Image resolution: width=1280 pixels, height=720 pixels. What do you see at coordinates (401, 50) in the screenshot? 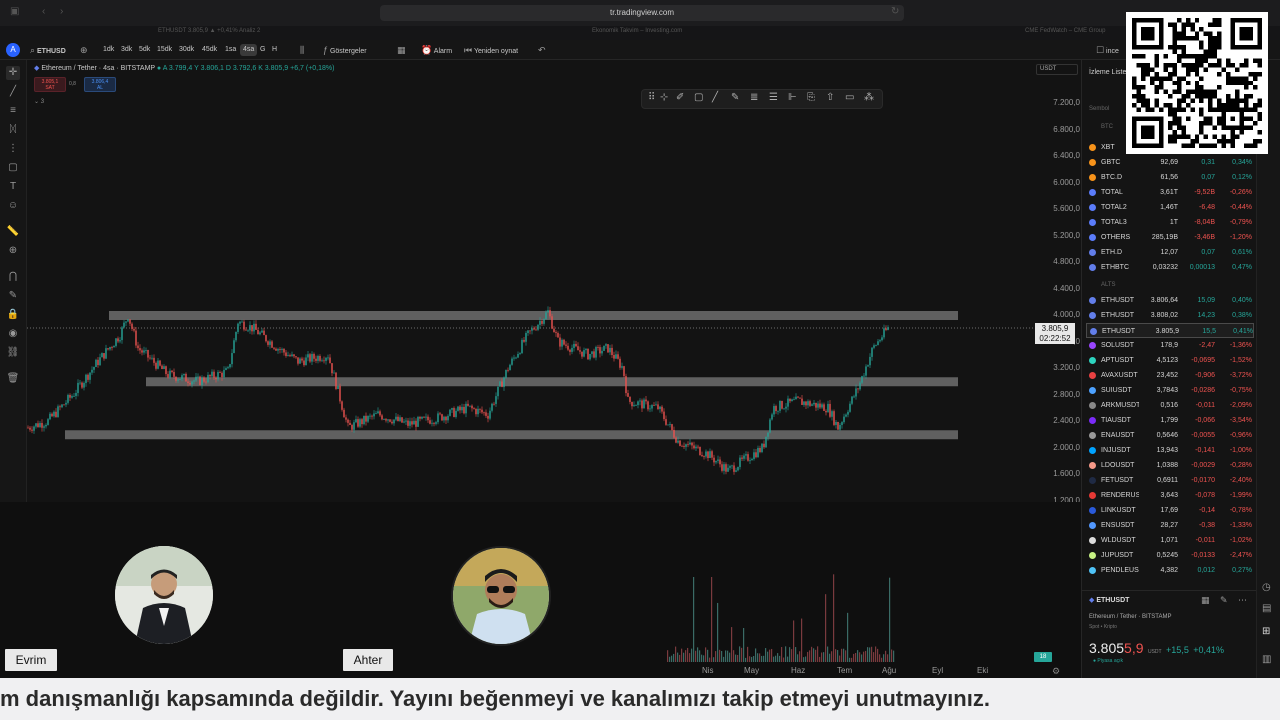
I see `layout-grid-icon: ▦` at bounding box center [401, 50].